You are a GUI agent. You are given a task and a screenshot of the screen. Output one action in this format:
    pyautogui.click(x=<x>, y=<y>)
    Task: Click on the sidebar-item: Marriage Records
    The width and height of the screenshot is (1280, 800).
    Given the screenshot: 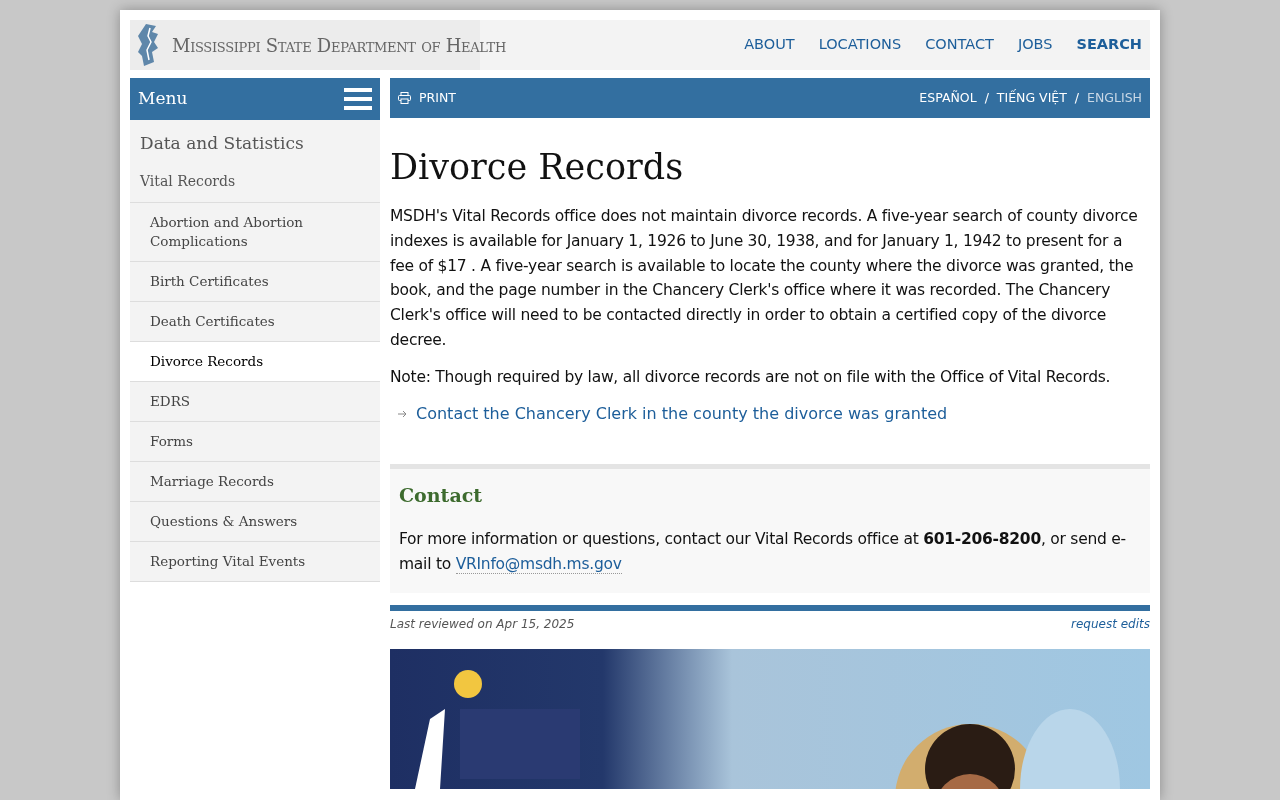 What is the action you would take?
    pyautogui.click(x=255, y=481)
    